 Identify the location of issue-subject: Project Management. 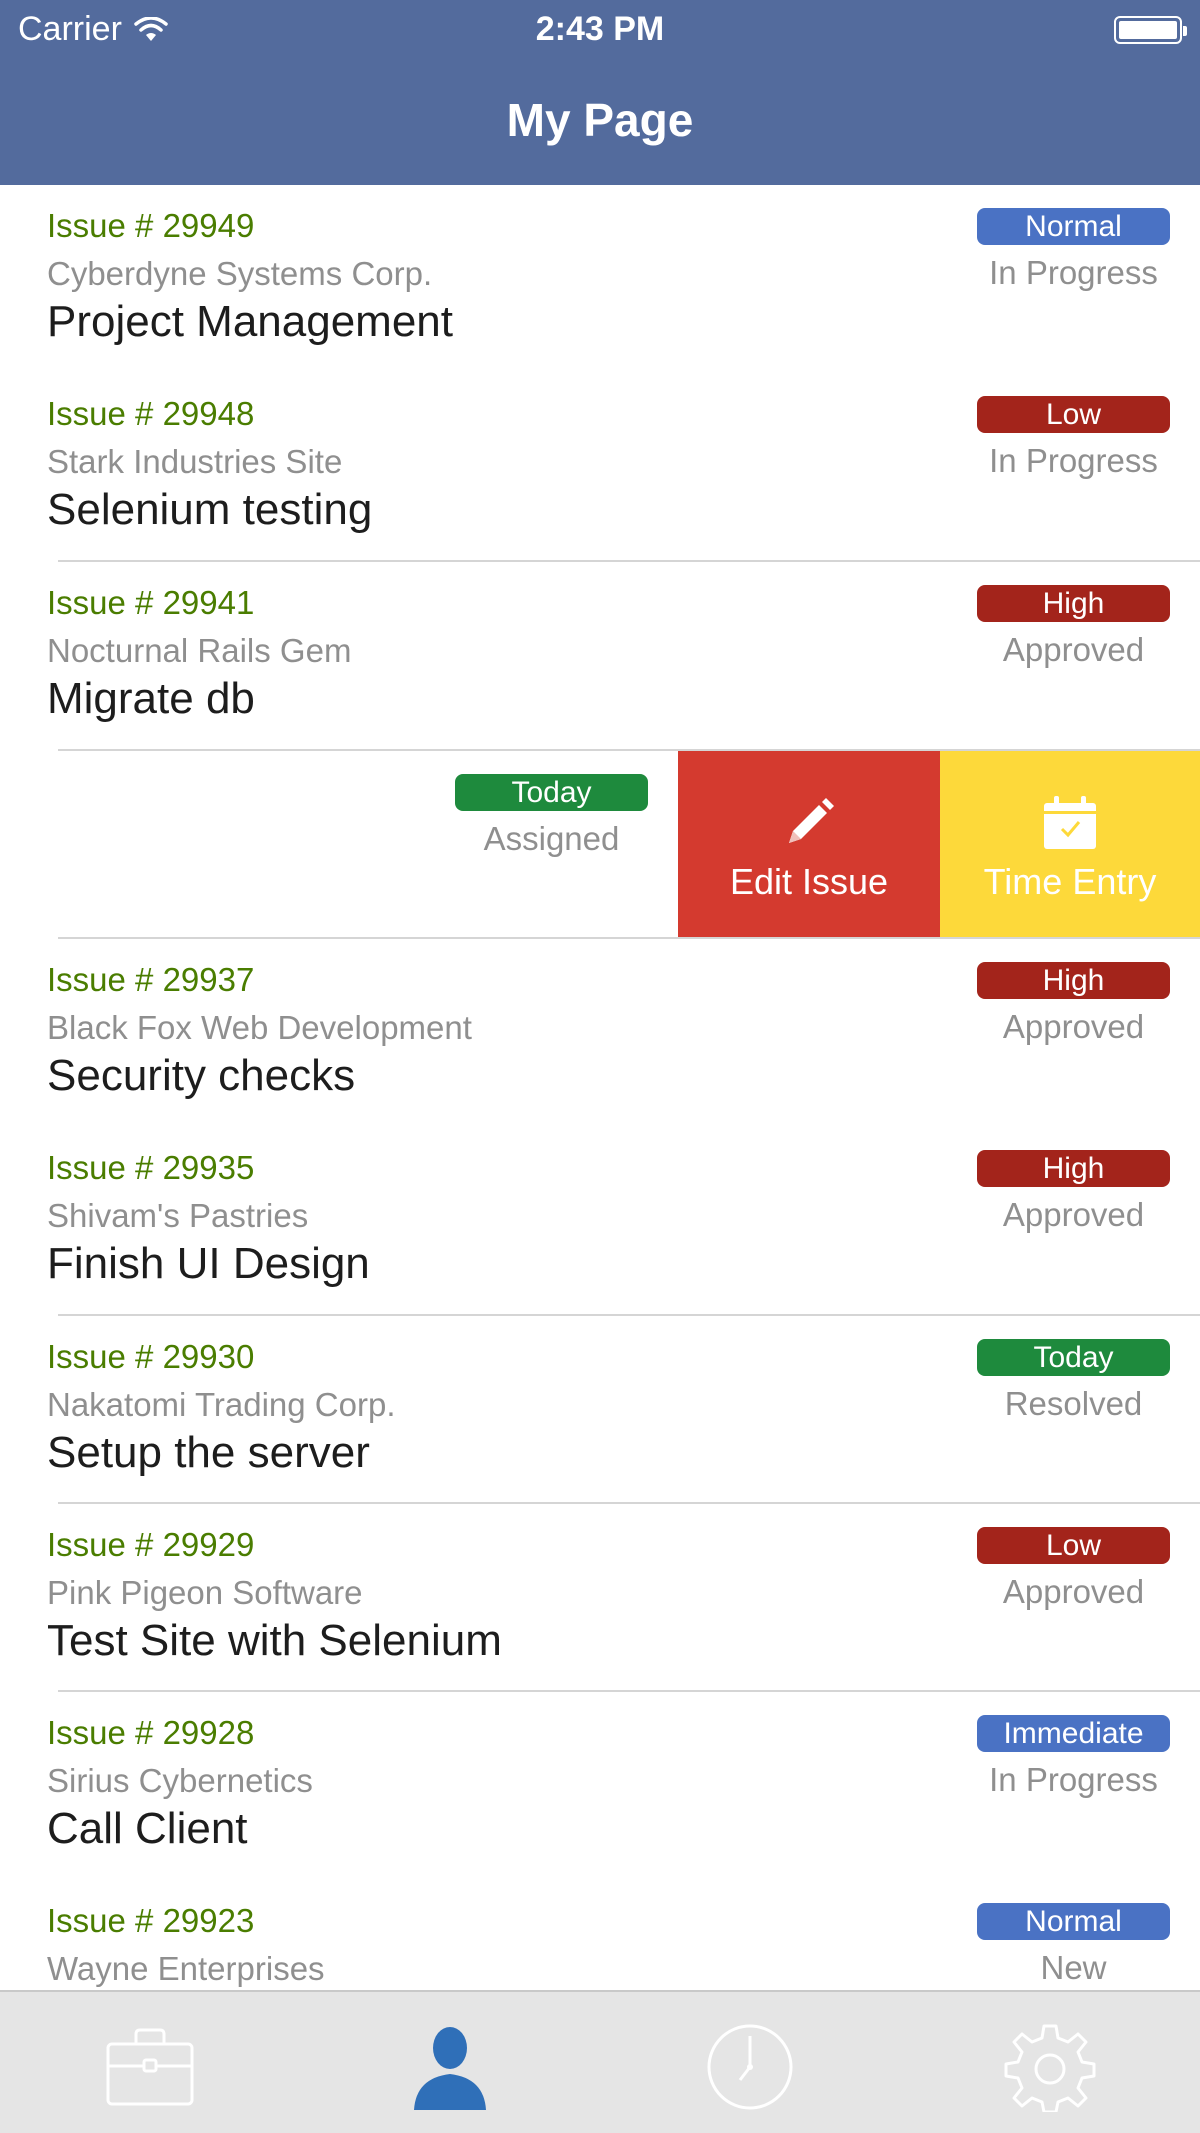
(250, 321).